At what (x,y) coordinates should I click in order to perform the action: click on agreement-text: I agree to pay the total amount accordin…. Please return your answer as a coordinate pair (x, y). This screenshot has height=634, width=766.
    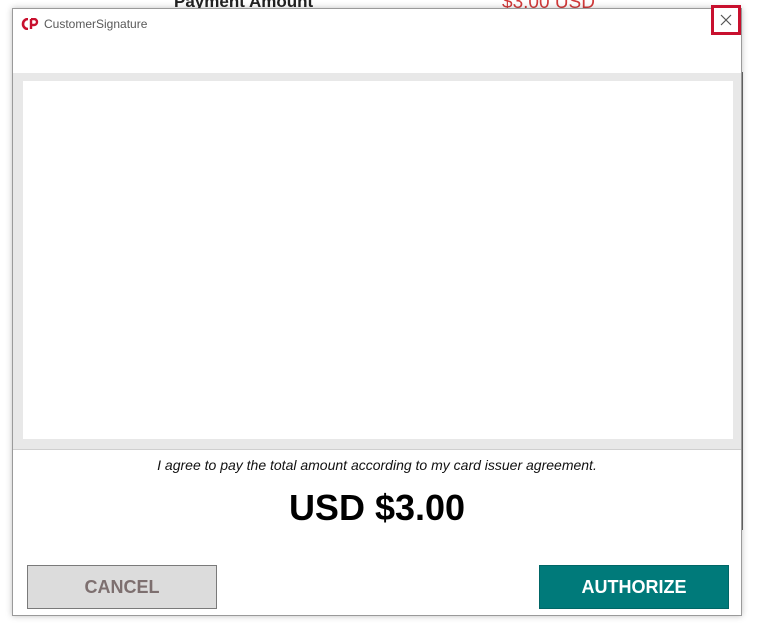
    Looking at the image, I should click on (377, 465).